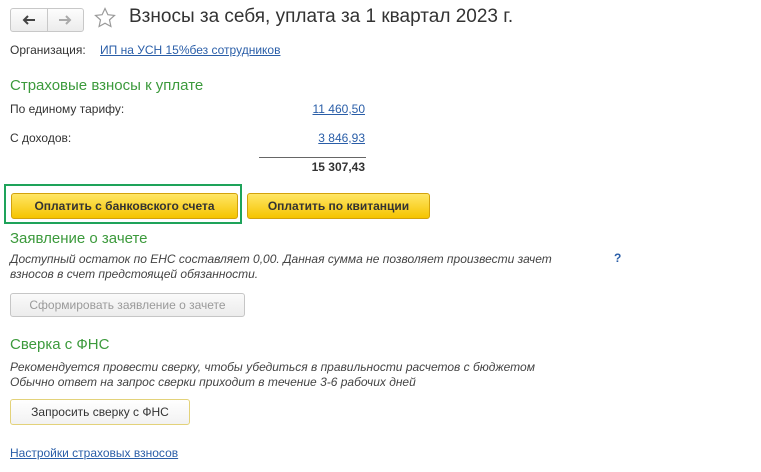  Describe the element at coordinates (338, 167) in the screenshot. I see `total-amount: 15 307,43` at that location.